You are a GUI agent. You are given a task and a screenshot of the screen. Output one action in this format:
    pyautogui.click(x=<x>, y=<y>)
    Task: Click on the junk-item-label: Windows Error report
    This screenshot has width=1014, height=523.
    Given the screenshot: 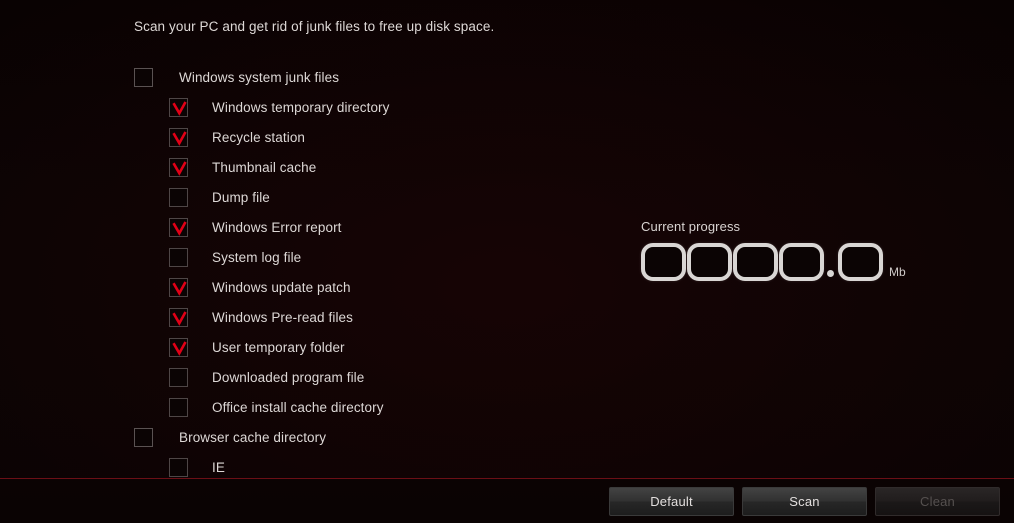 What is the action you would take?
    pyautogui.click(x=277, y=227)
    